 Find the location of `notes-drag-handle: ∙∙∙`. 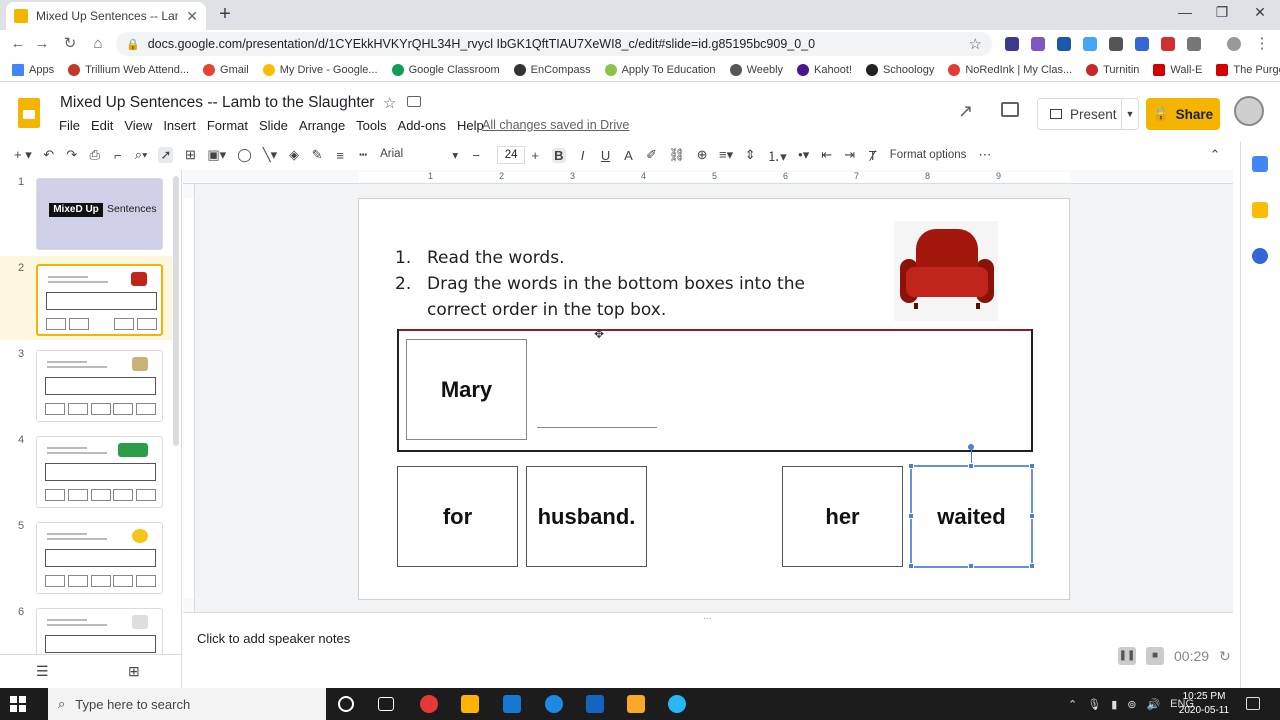

notes-drag-handle: ∙∙∙ is located at coordinates (707, 618).